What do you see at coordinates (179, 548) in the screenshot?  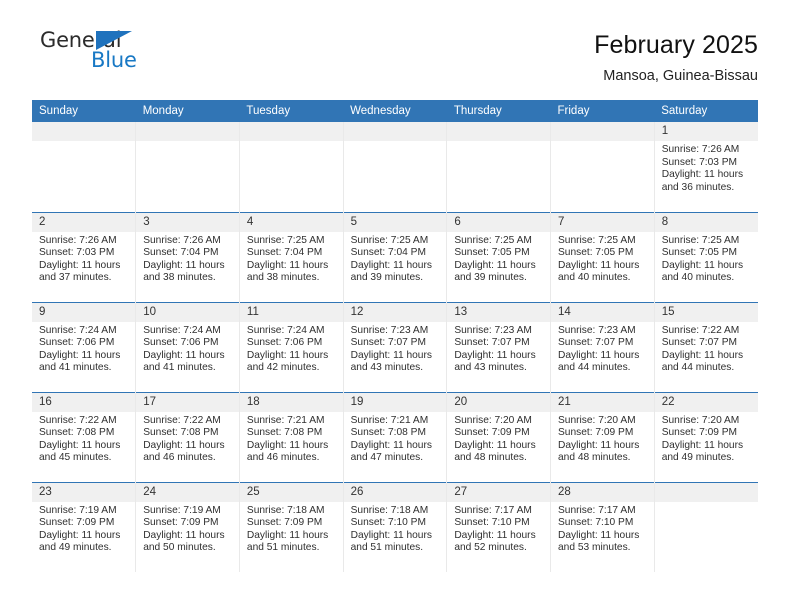 I see `daylight-text-line2: and 50 minutes.` at bounding box center [179, 548].